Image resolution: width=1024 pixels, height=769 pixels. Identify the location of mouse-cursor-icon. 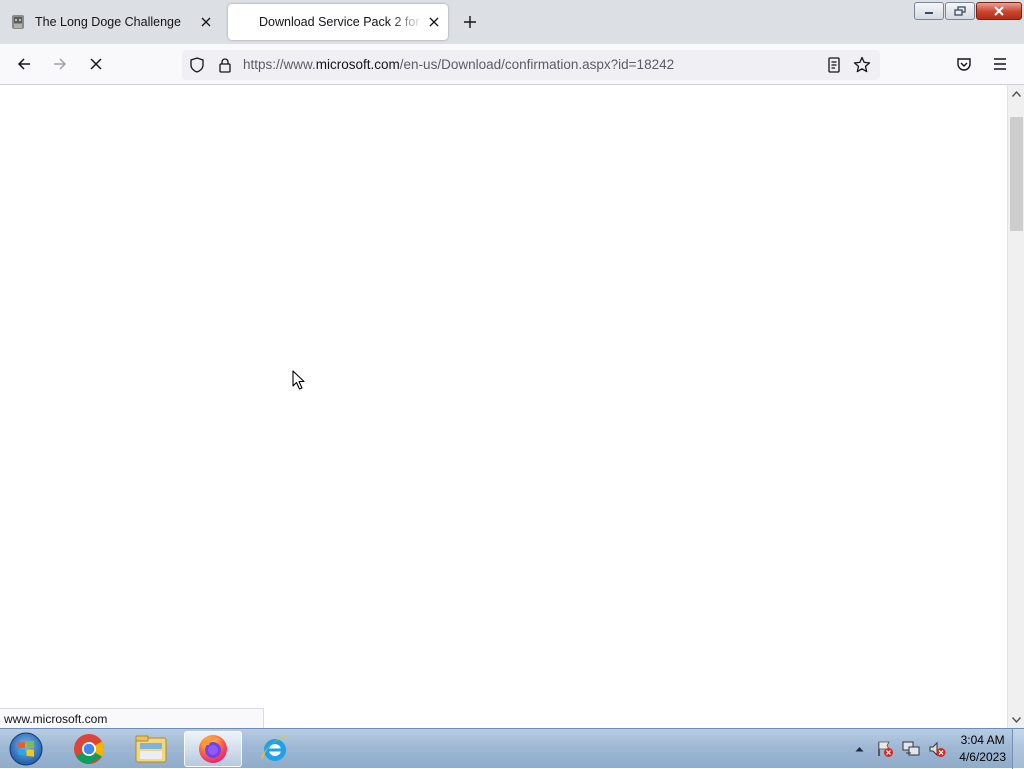
(299, 383).